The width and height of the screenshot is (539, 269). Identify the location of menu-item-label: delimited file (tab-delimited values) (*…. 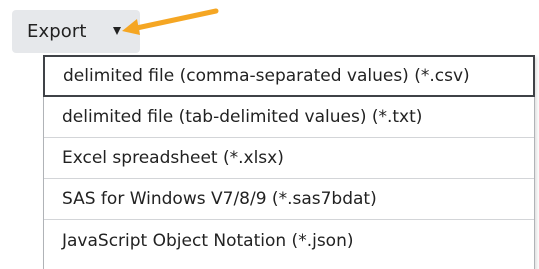
(242, 117).